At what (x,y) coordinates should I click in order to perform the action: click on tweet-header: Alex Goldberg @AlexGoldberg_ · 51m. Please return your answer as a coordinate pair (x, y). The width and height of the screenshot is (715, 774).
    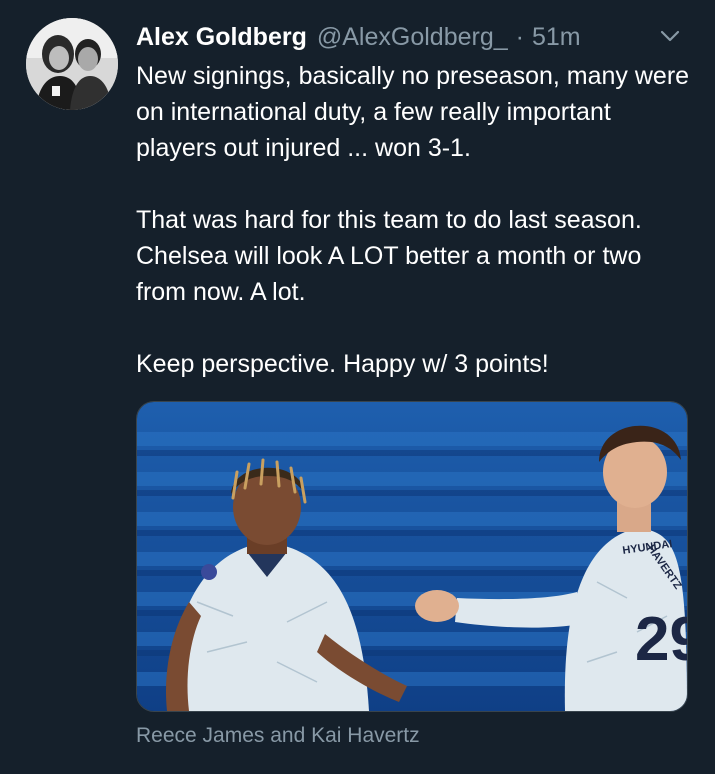
    Looking at the image, I should click on (358, 37).